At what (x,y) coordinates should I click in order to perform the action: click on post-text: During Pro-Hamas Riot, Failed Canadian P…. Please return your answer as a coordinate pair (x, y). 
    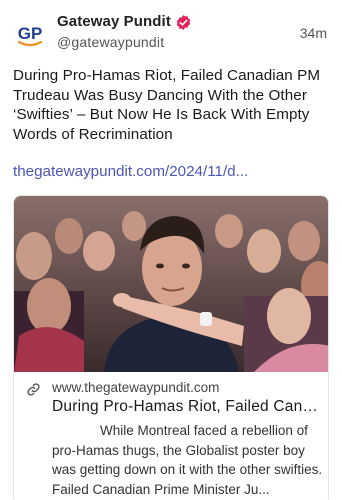
    Looking at the image, I should click on (167, 105).